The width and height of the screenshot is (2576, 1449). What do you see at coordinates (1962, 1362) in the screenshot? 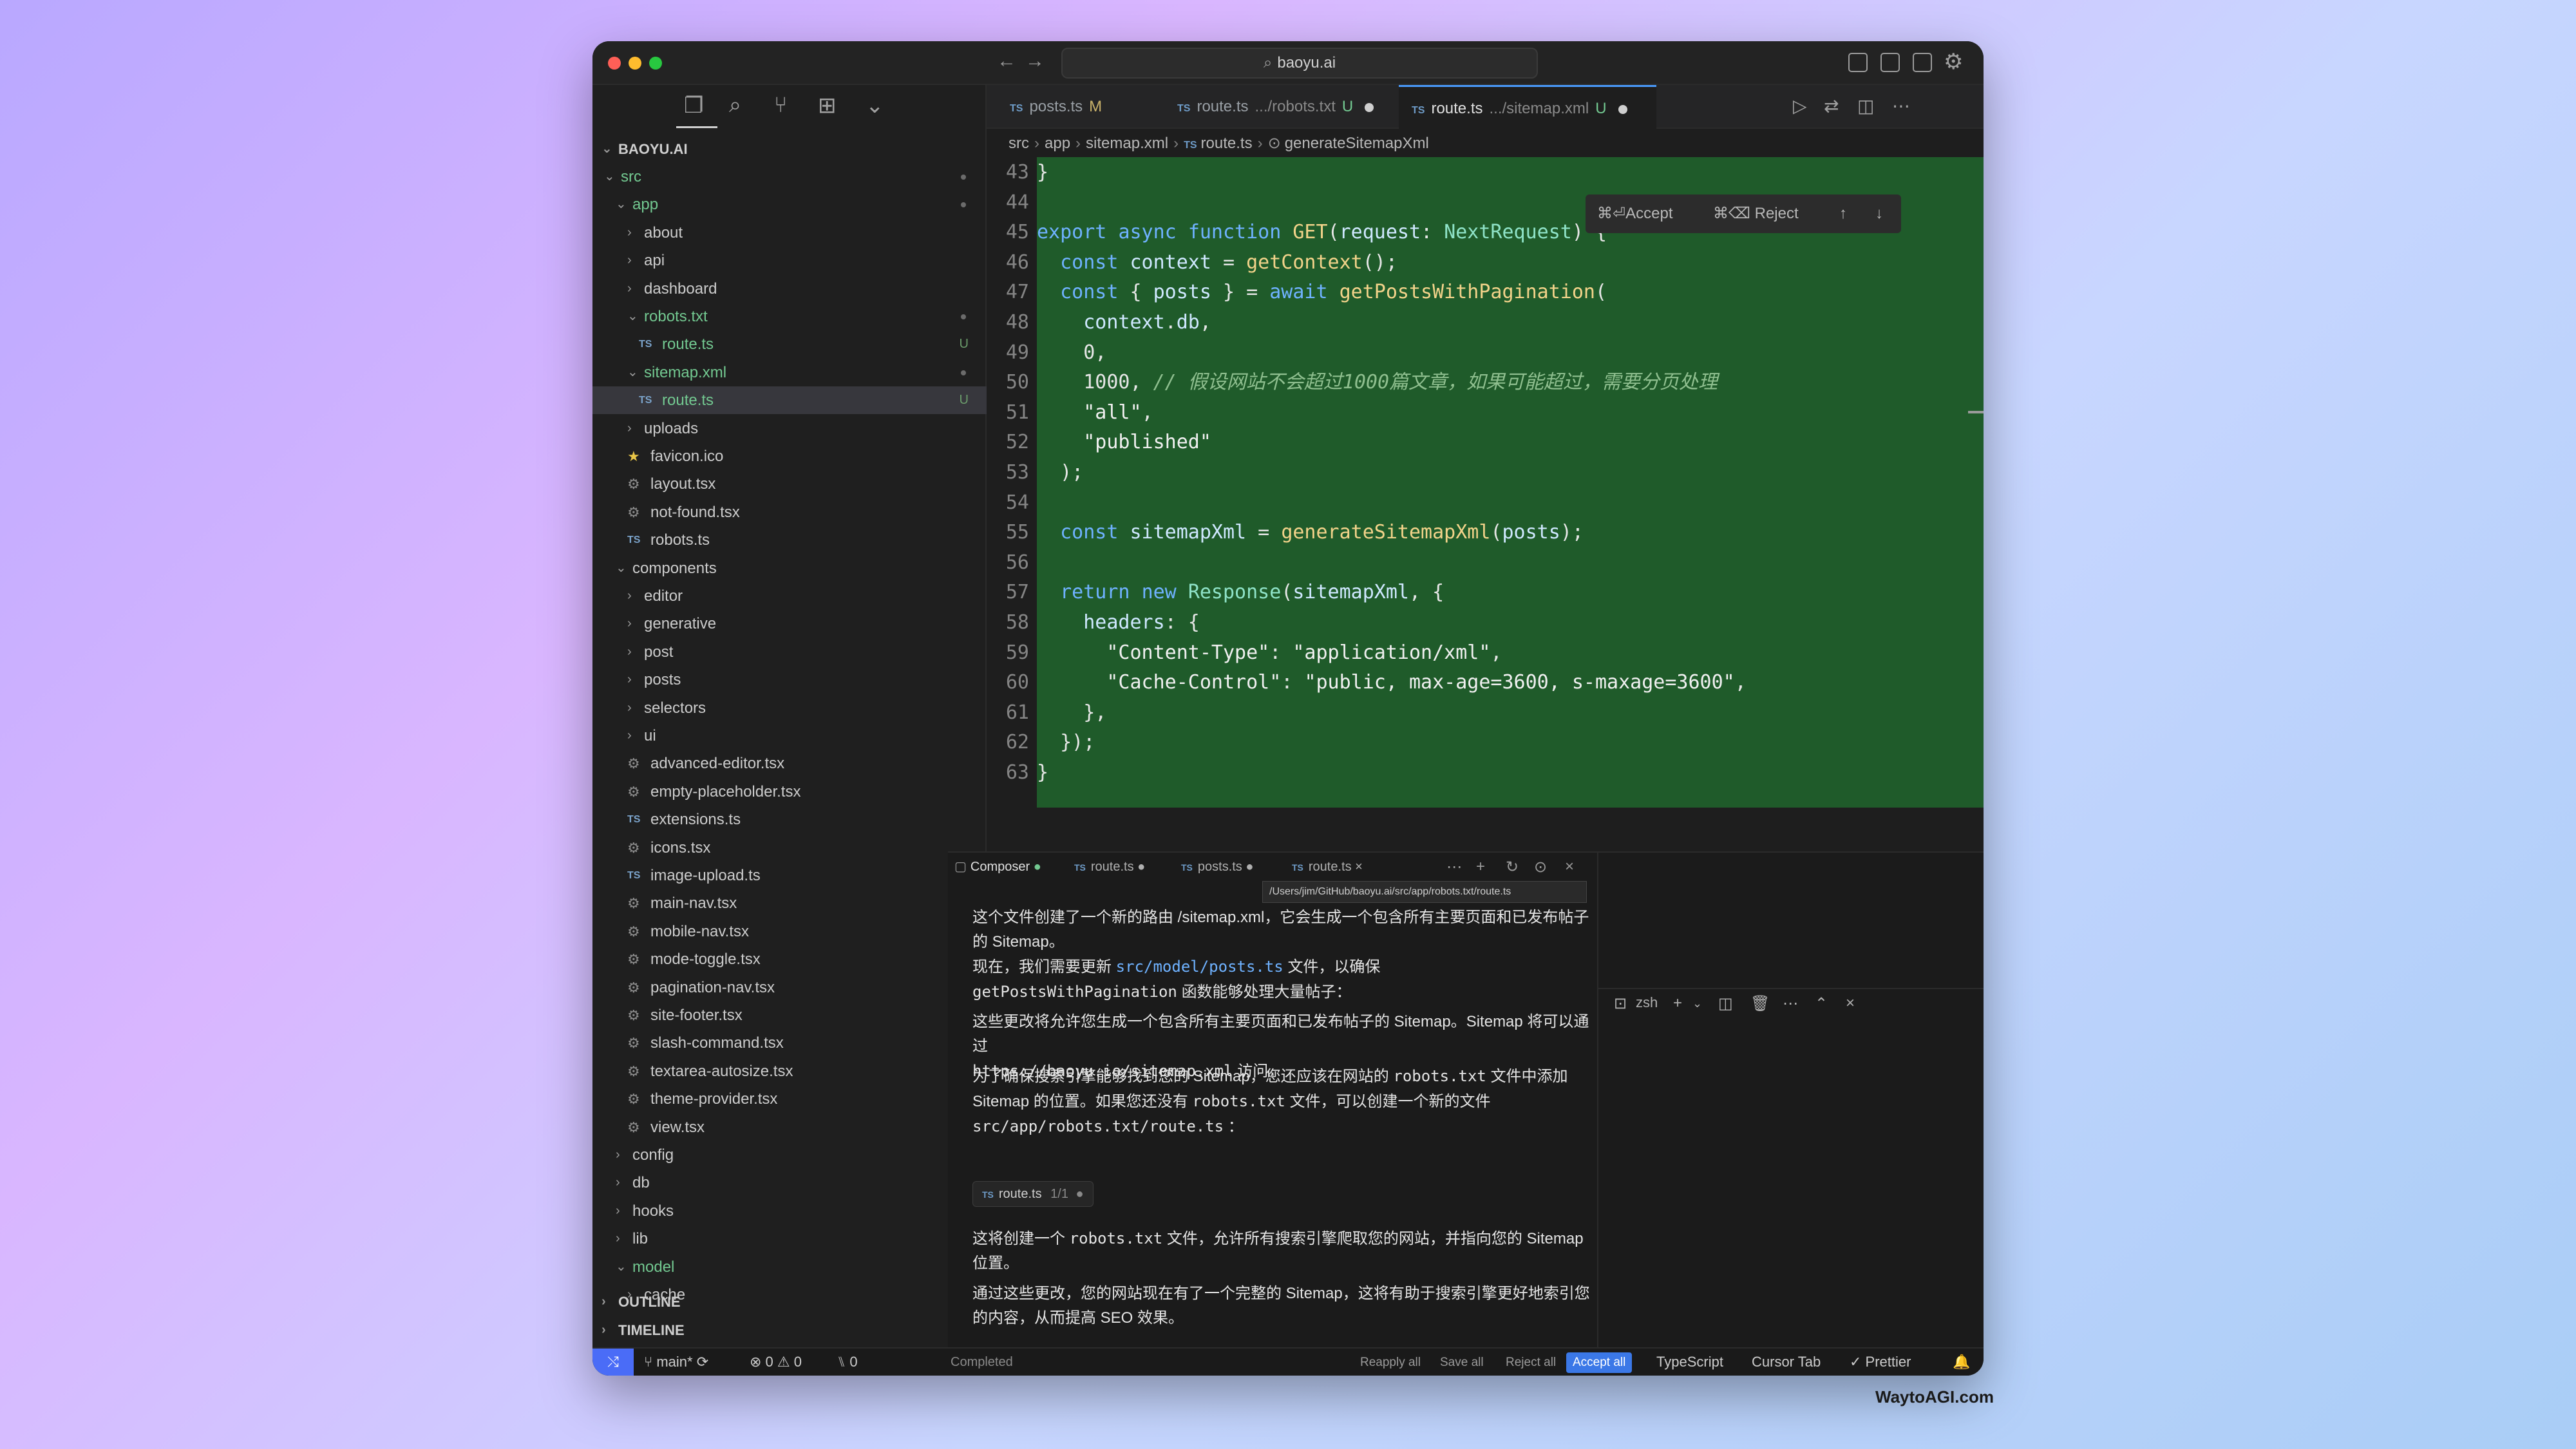
I see `bell-icon: 🔔` at bounding box center [1962, 1362].